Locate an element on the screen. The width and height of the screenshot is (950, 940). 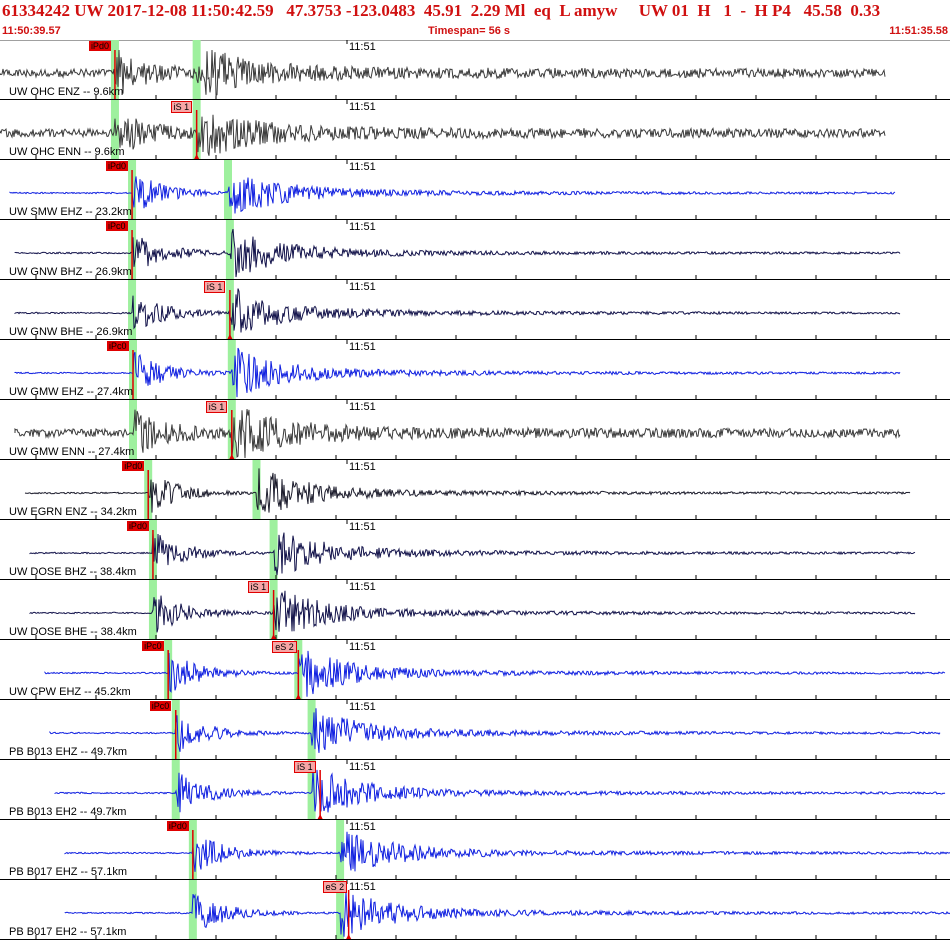
channel-label: UW GMW ENN -- 27.4km is located at coordinates (72, 452).